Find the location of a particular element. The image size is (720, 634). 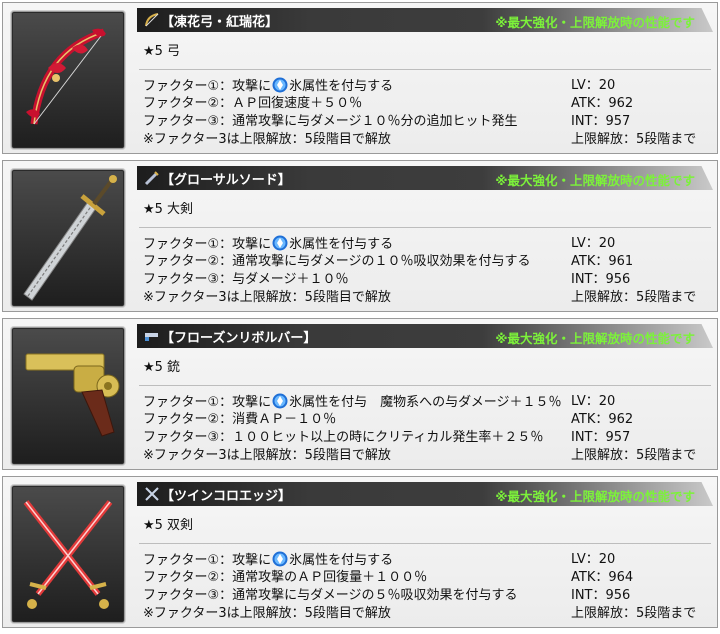

atk: ATK：964 is located at coordinates (602, 577).